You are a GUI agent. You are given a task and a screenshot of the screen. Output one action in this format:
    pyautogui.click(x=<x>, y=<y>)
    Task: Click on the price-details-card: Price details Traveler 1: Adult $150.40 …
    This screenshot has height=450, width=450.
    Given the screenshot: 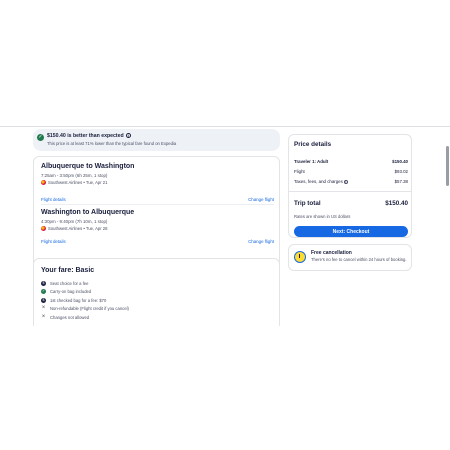 What is the action you would take?
    pyautogui.click(x=350, y=186)
    